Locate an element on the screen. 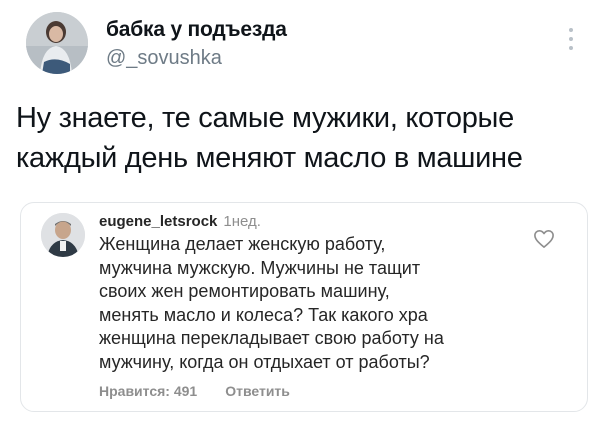 The width and height of the screenshot is (604, 431). comment-actions: Нравится: 491 Ответить is located at coordinates (208, 391).